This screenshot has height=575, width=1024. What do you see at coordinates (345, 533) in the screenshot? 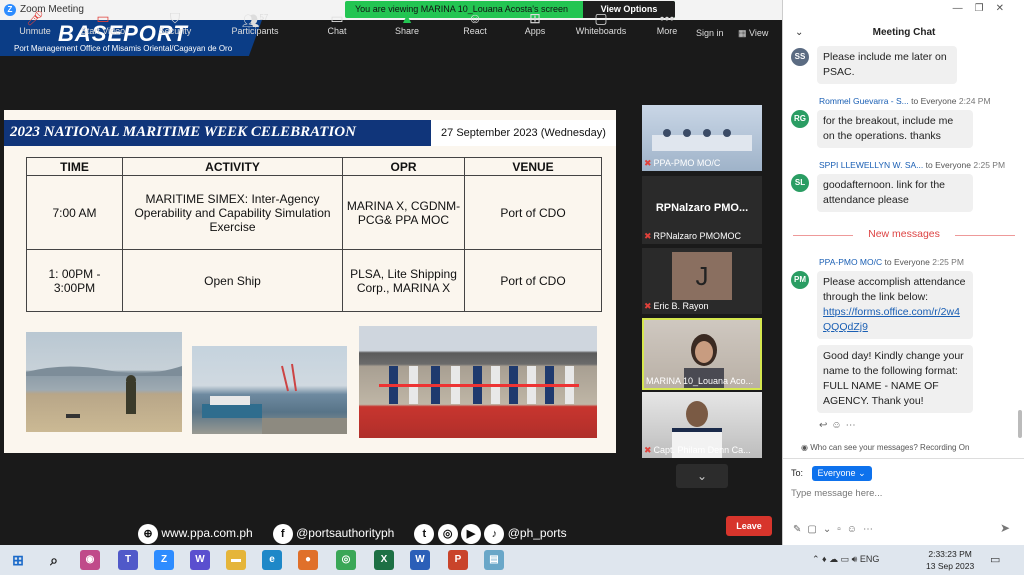
I see `facebook-handle: @portsauthorityph` at bounding box center [345, 533].